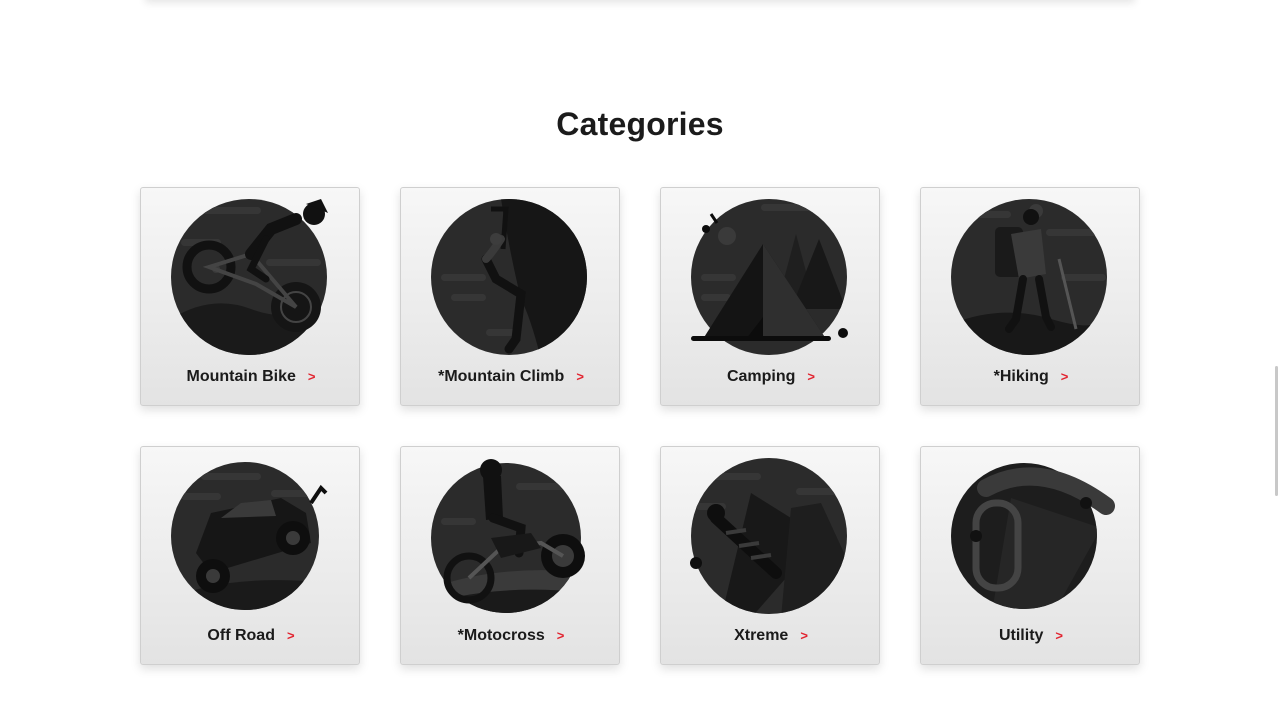 This screenshot has width=1280, height=720. I want to click on category-label: Off Road >, so click(251, 636).